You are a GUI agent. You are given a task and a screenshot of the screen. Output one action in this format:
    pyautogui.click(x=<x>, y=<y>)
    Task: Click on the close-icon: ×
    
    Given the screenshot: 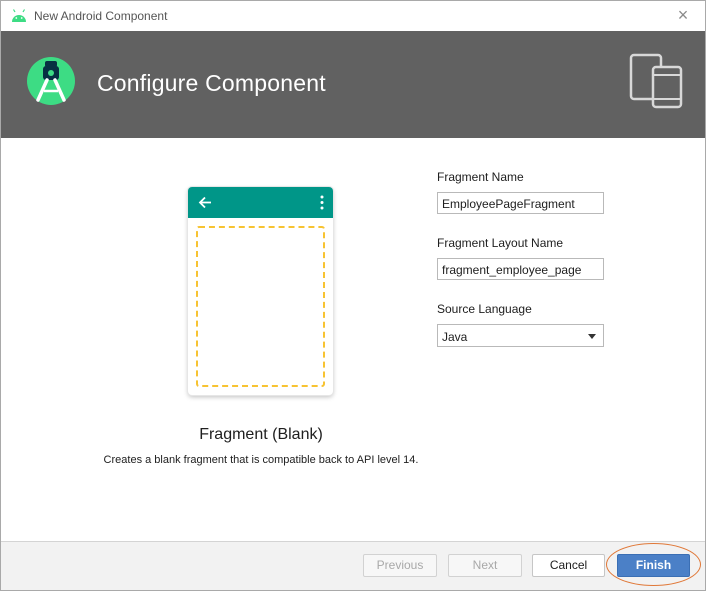 What is the action you would take?
    pyautogui.click(x=683, y=15)
    